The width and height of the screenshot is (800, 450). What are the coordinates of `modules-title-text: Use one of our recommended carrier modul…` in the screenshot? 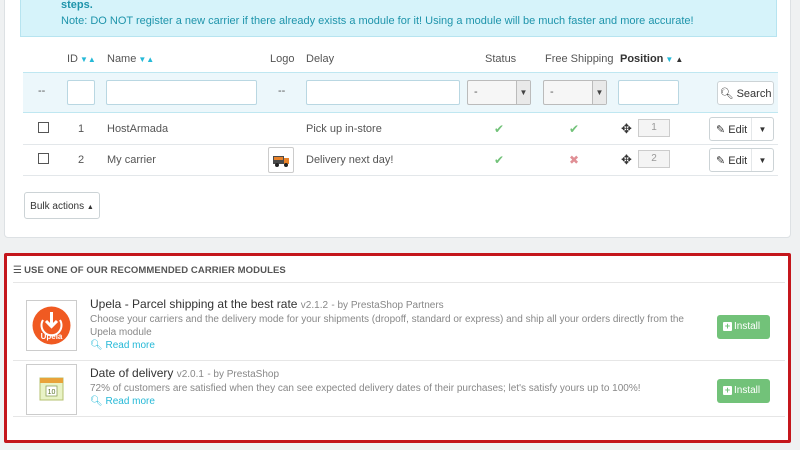 It's located at (155, 270).